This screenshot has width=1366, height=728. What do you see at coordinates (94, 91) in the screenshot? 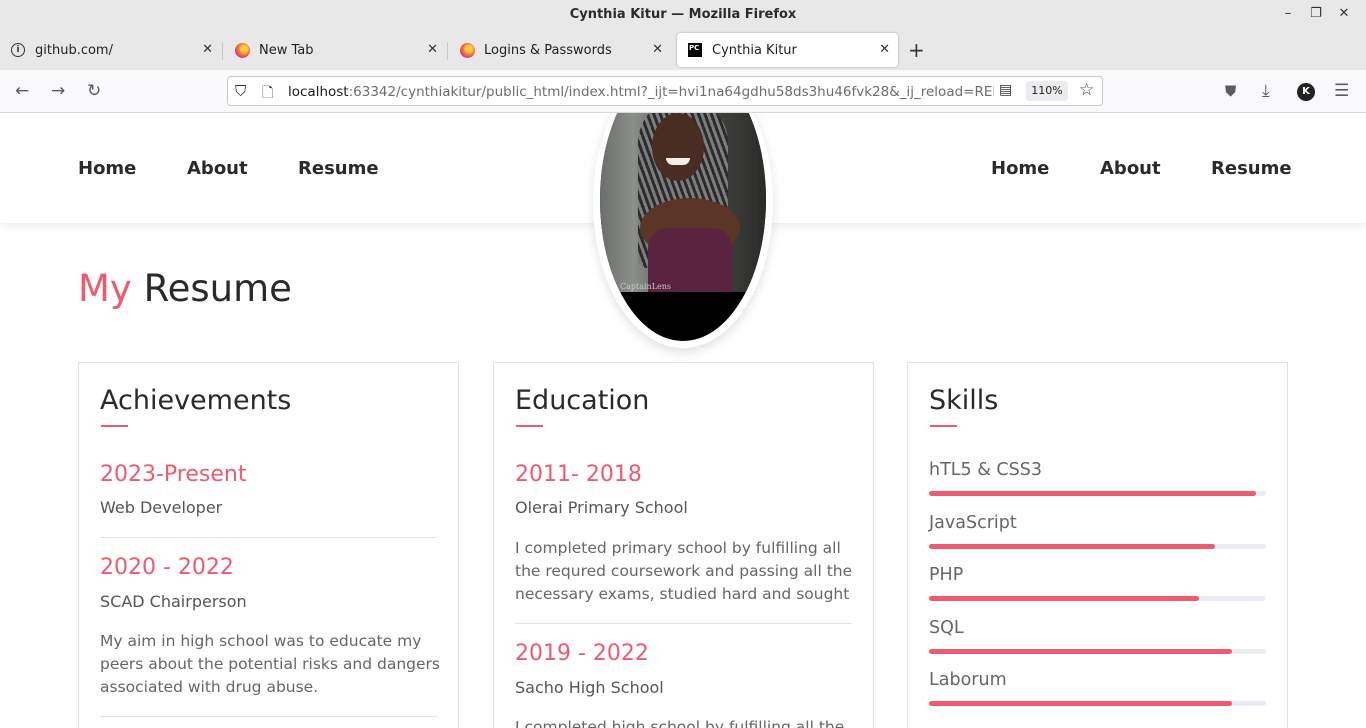
I see `reload-icon: ↻` at bounding box center [94, 91].